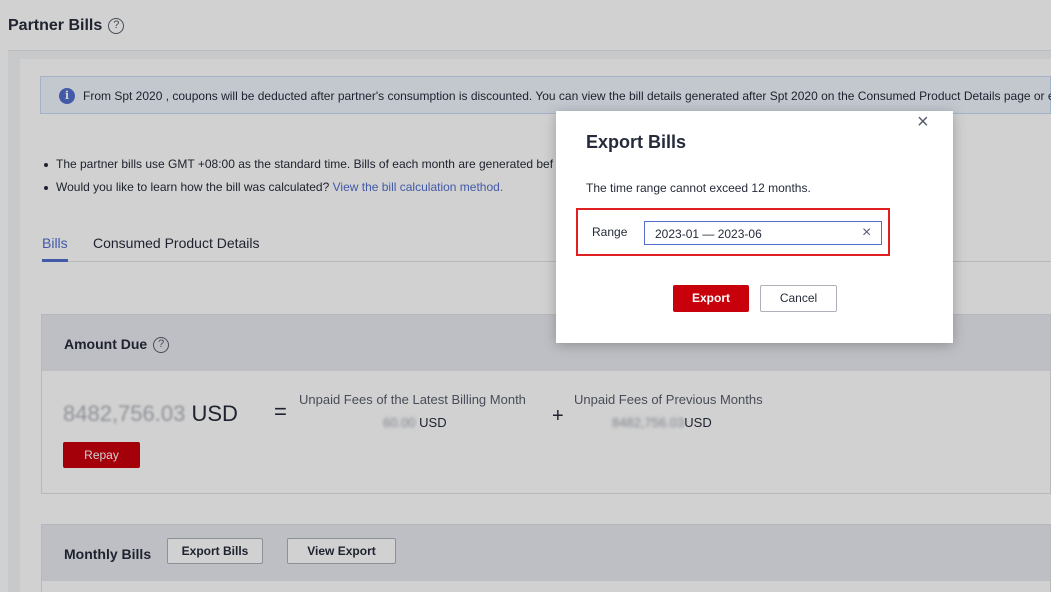 This screenshot has height=592, width=1051. Describe the element at coordinates (866, 233) in the screenshot. I see `clear-icon: ×` at that location.